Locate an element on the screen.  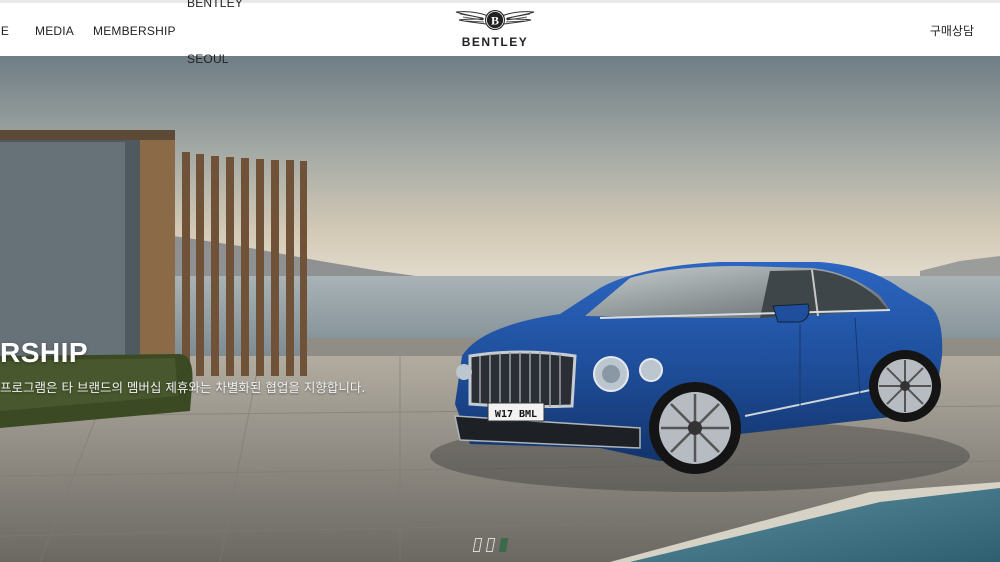
svg-text: B is located at coordinates (495, 21).